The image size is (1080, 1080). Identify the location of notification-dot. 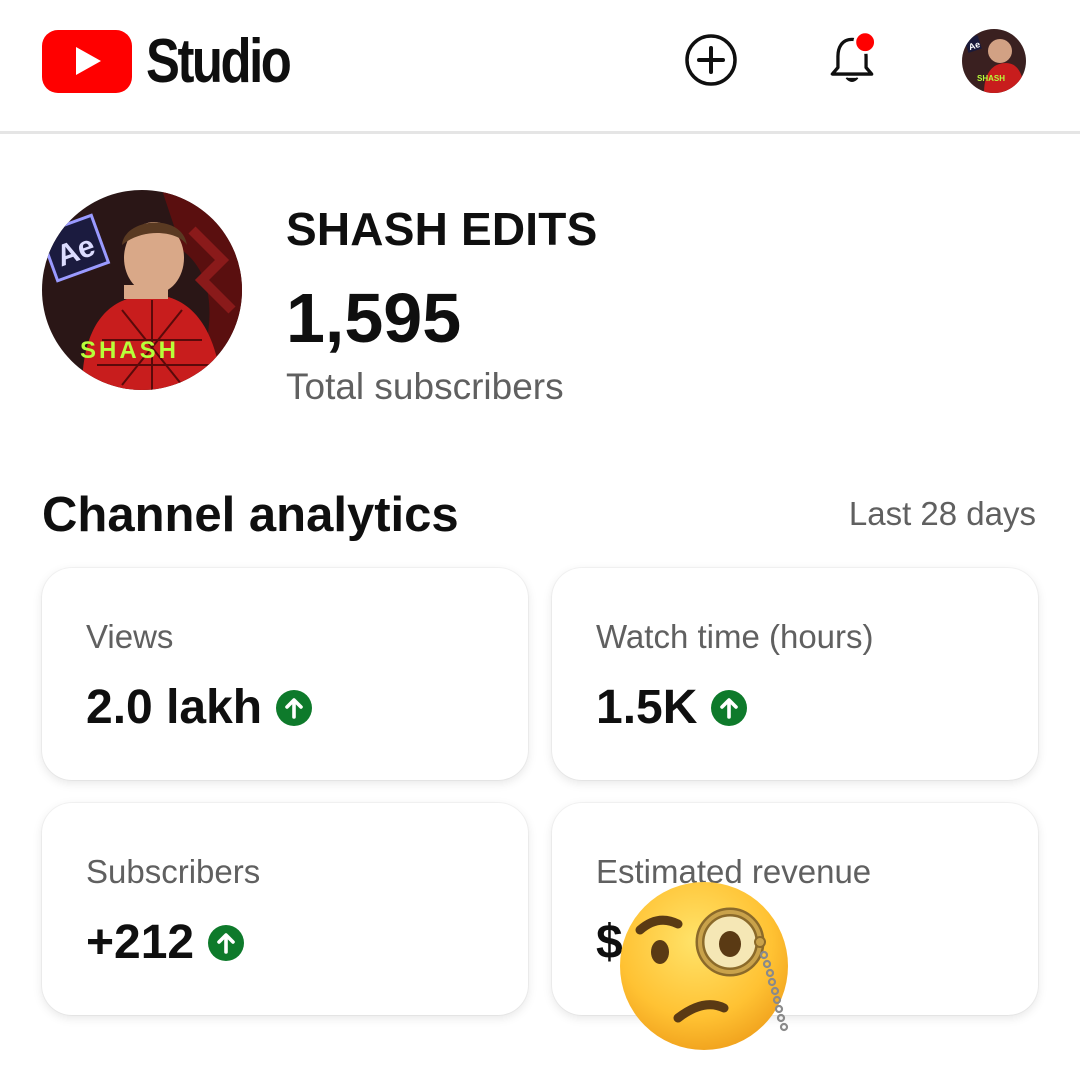
(865, 42).